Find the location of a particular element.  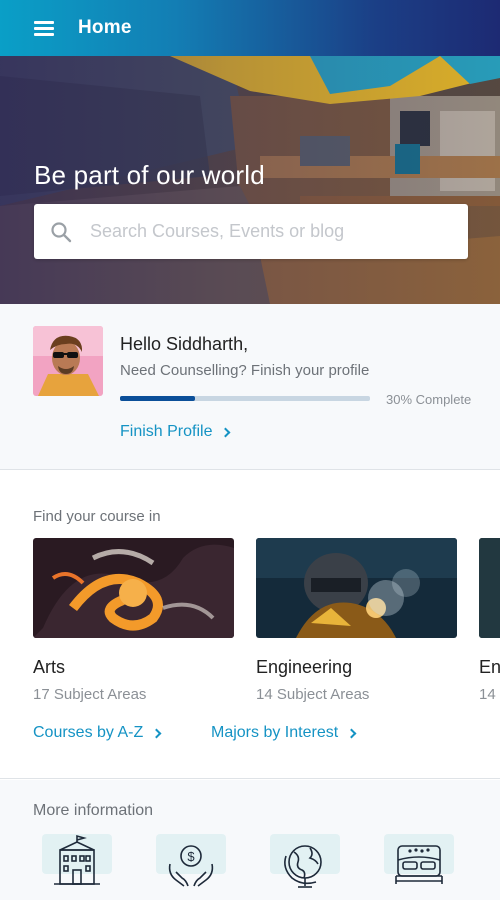

course-image-arts is located at coordinates (133, 588).